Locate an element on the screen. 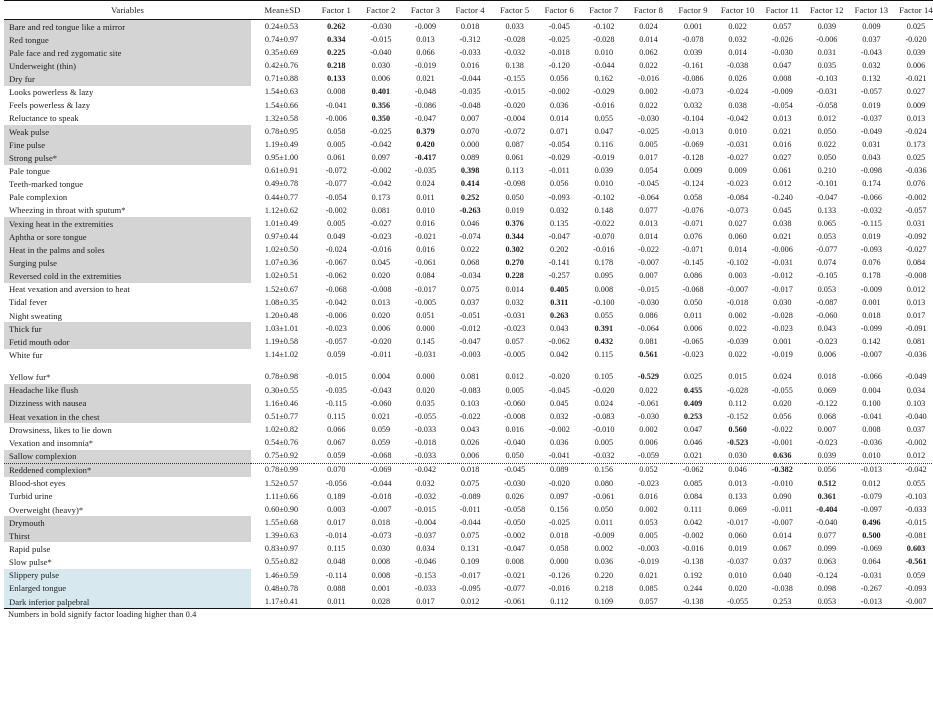  factor-loading-cell: -0.024 is located at coordinates (336, 250).